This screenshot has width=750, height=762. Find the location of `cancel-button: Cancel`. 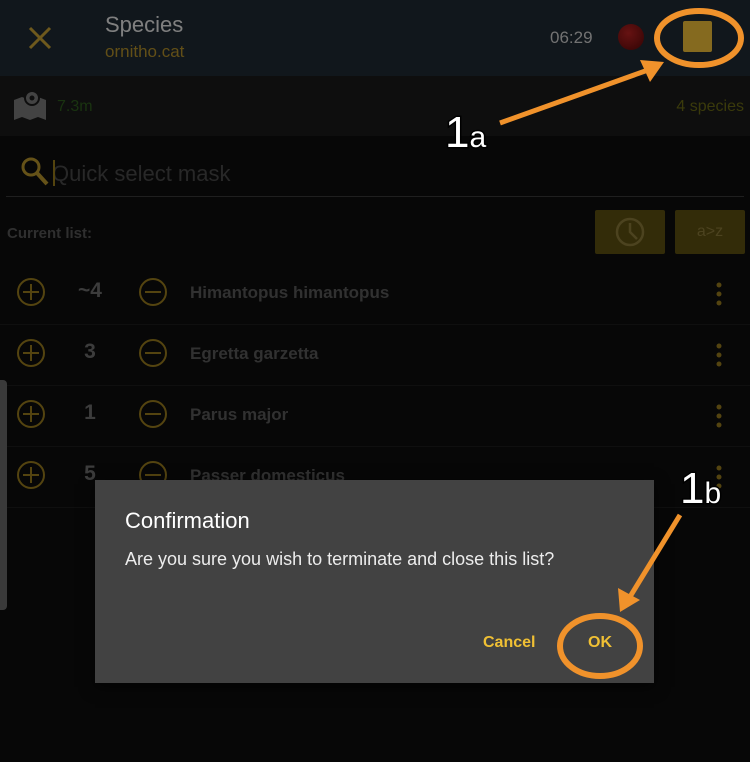

cancel-button: Cancel is located at coordinates (509, 643).